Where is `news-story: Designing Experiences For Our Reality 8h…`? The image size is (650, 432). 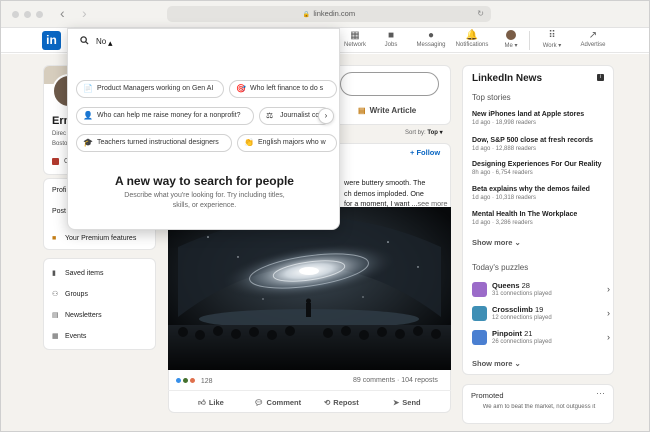 news-story: Designing Experiences For Our Reality 8h… is located at coordinates (541, 168).